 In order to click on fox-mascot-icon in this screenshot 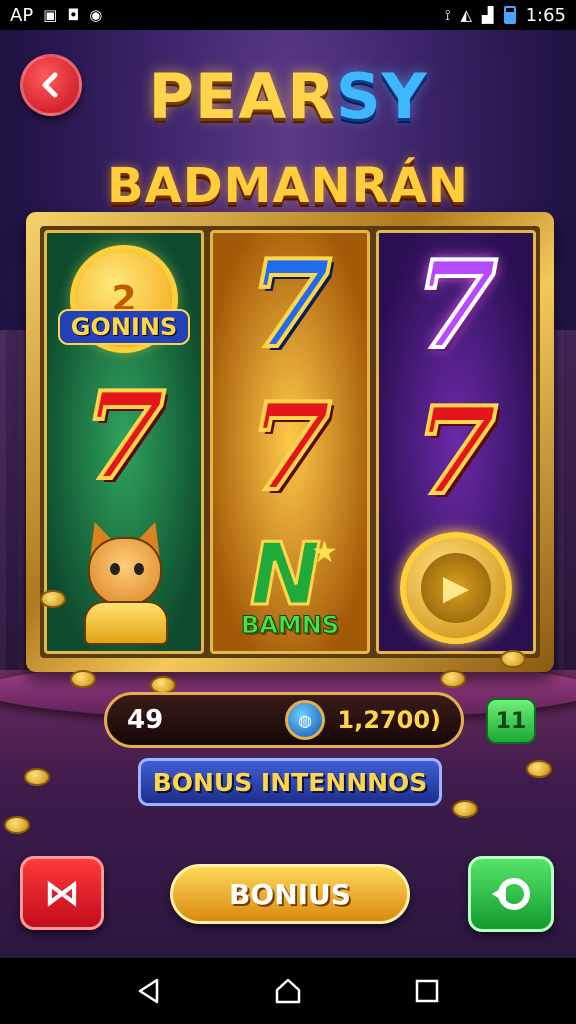, I will do `click(124, 580)`.